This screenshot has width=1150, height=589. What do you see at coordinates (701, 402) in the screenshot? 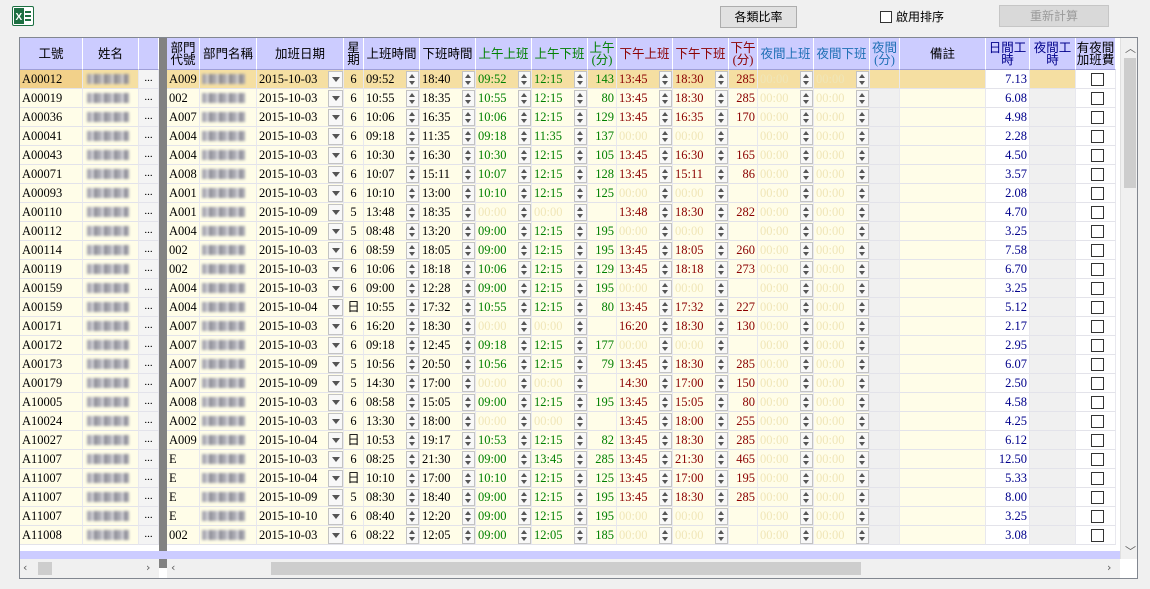
I see `cell-pm-out: 15:05` at bounding box center [701, 402].